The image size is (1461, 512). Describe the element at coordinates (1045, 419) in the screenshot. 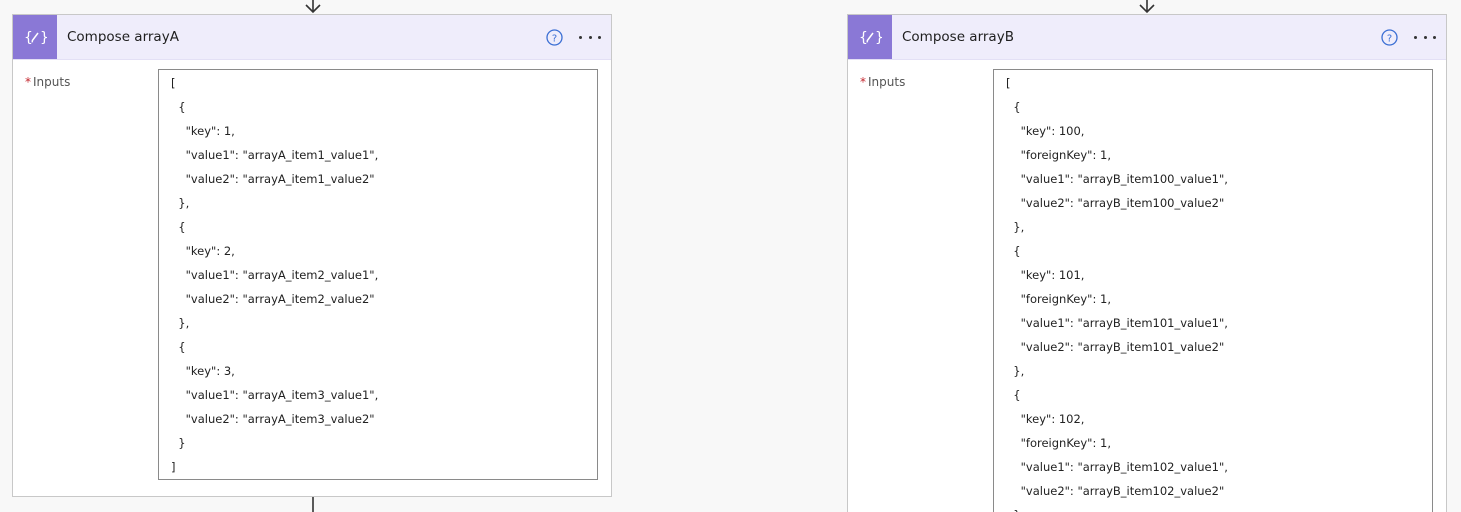

I see `code-line: "key": 102,` at that location.